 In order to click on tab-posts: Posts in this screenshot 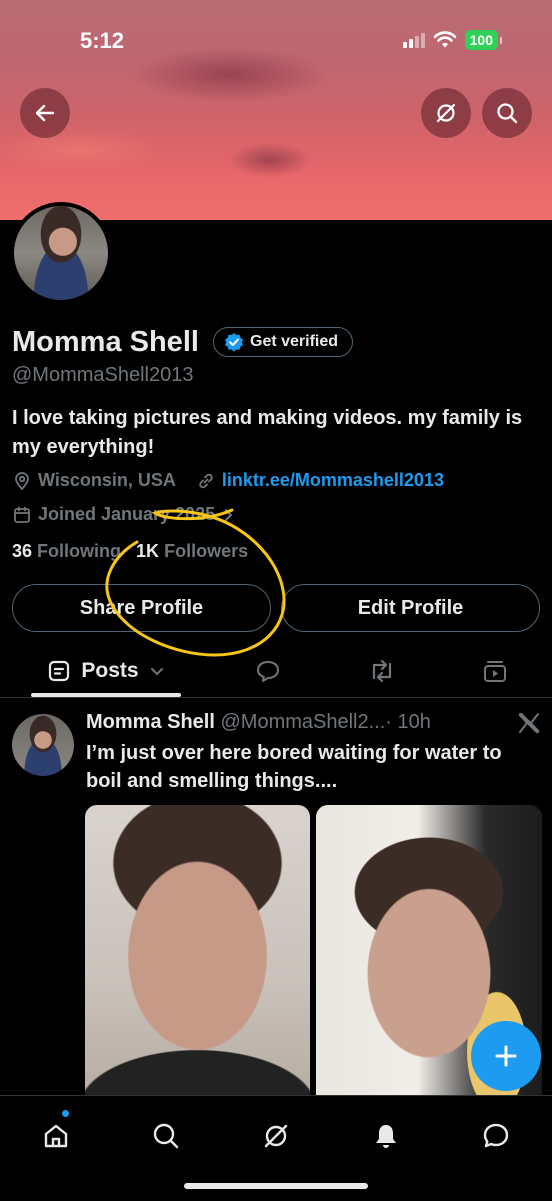, I will do `click(106, 671)`.